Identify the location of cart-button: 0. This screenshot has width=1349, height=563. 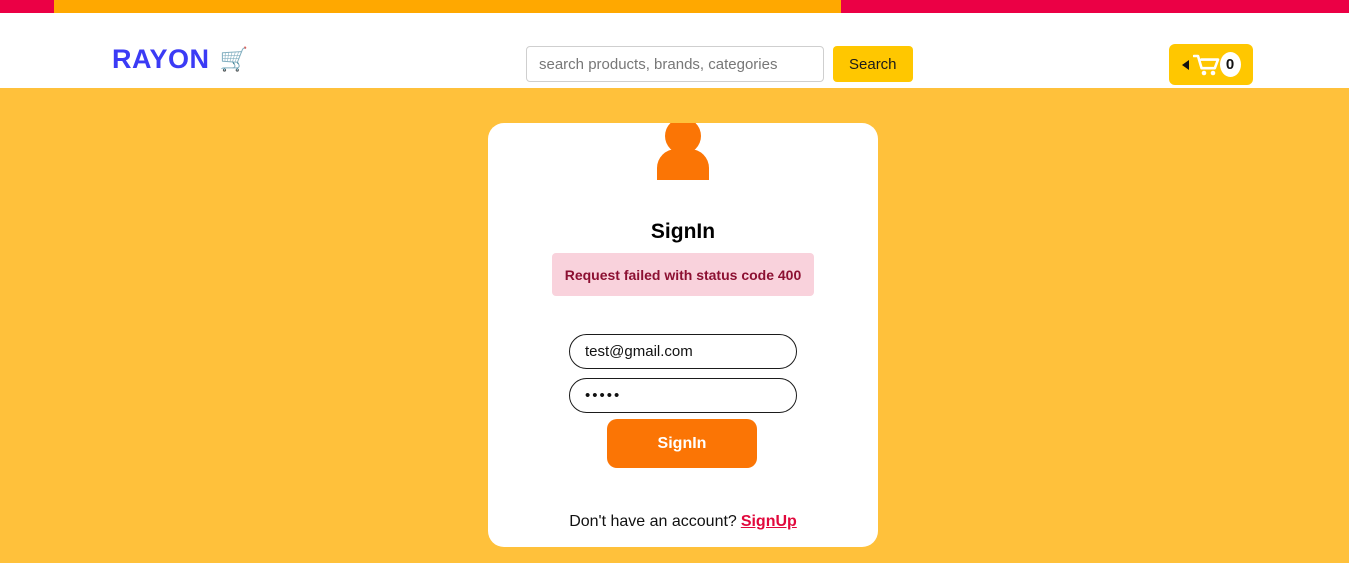
(1211, 64).